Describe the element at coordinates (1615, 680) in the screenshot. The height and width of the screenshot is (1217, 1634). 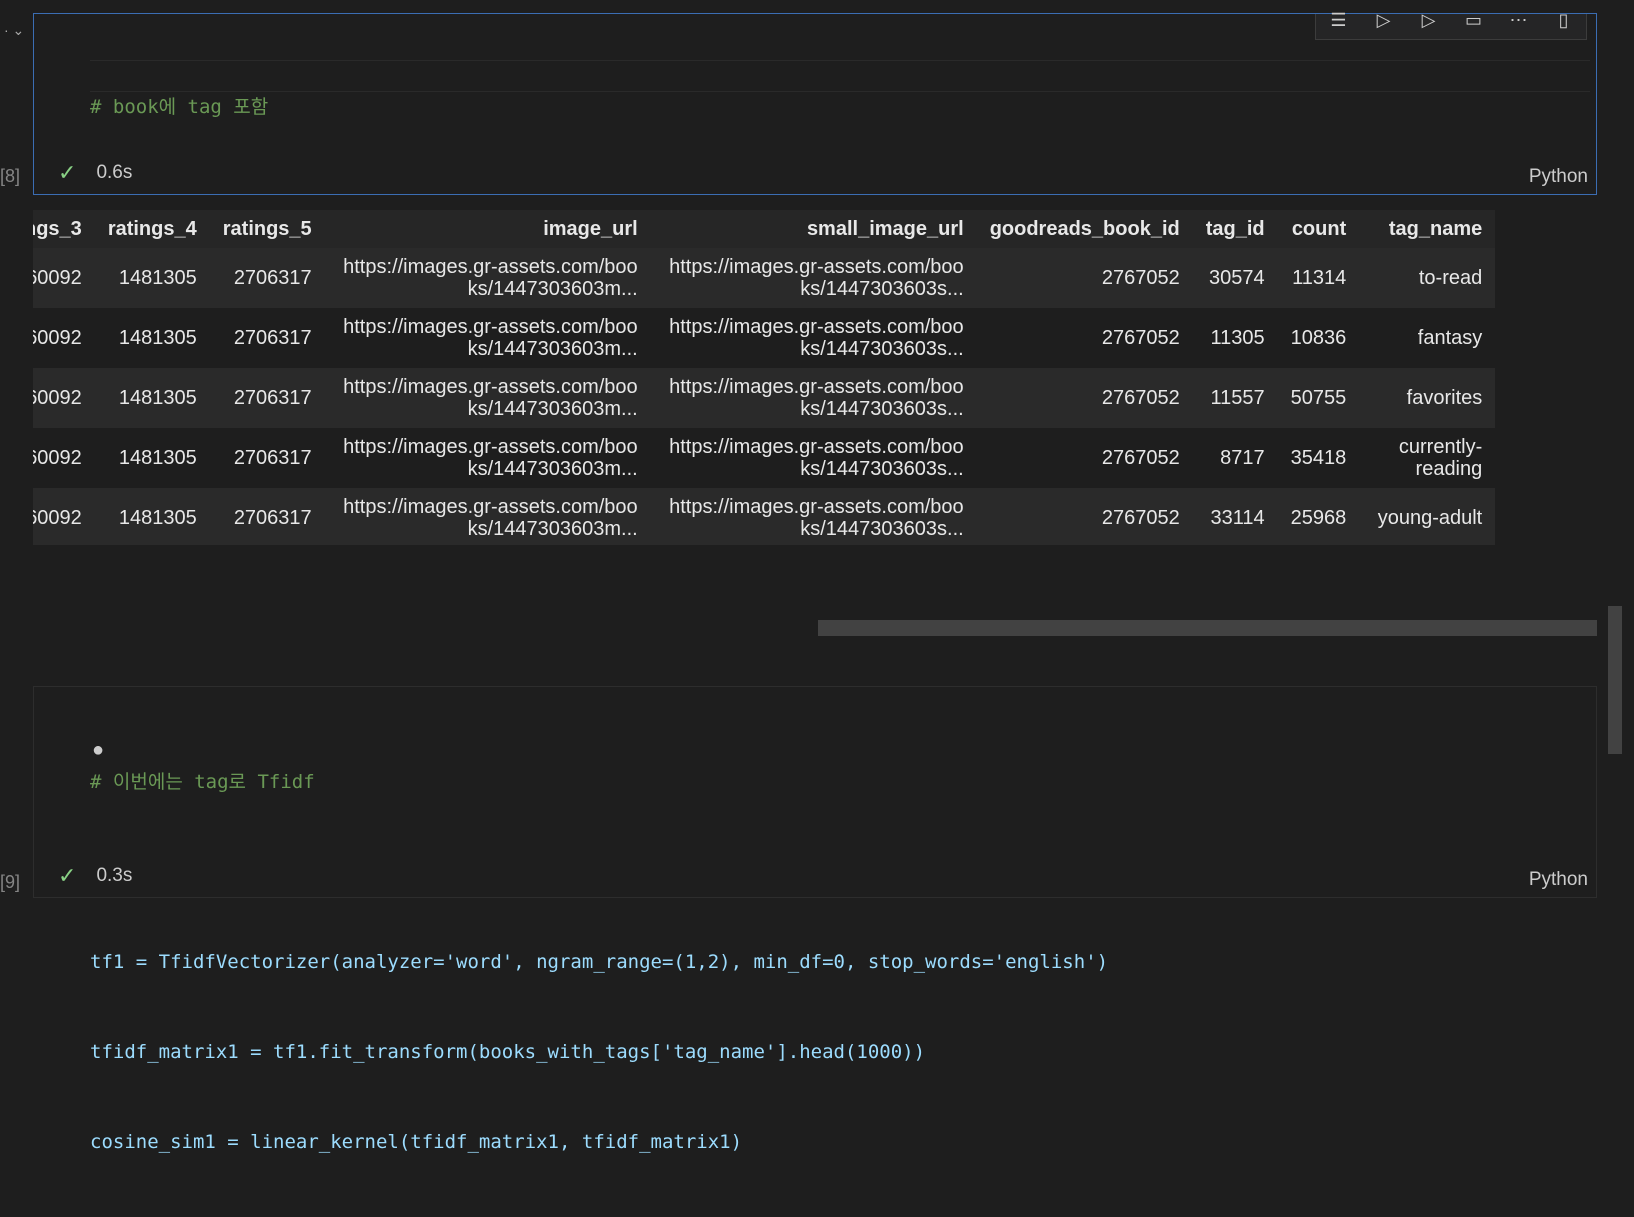
I see `vertical-scrollbar-thumb` at that location.